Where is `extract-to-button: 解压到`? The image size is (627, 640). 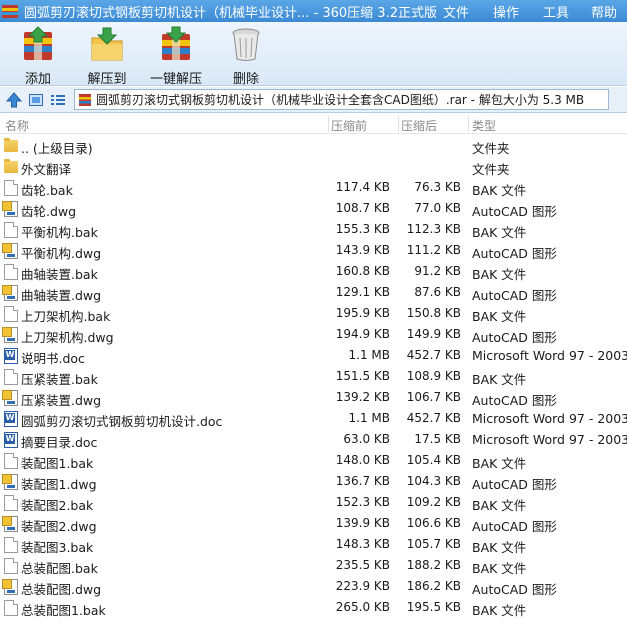 extract-to-button: 解压到 is located at coordinates (107, 56).